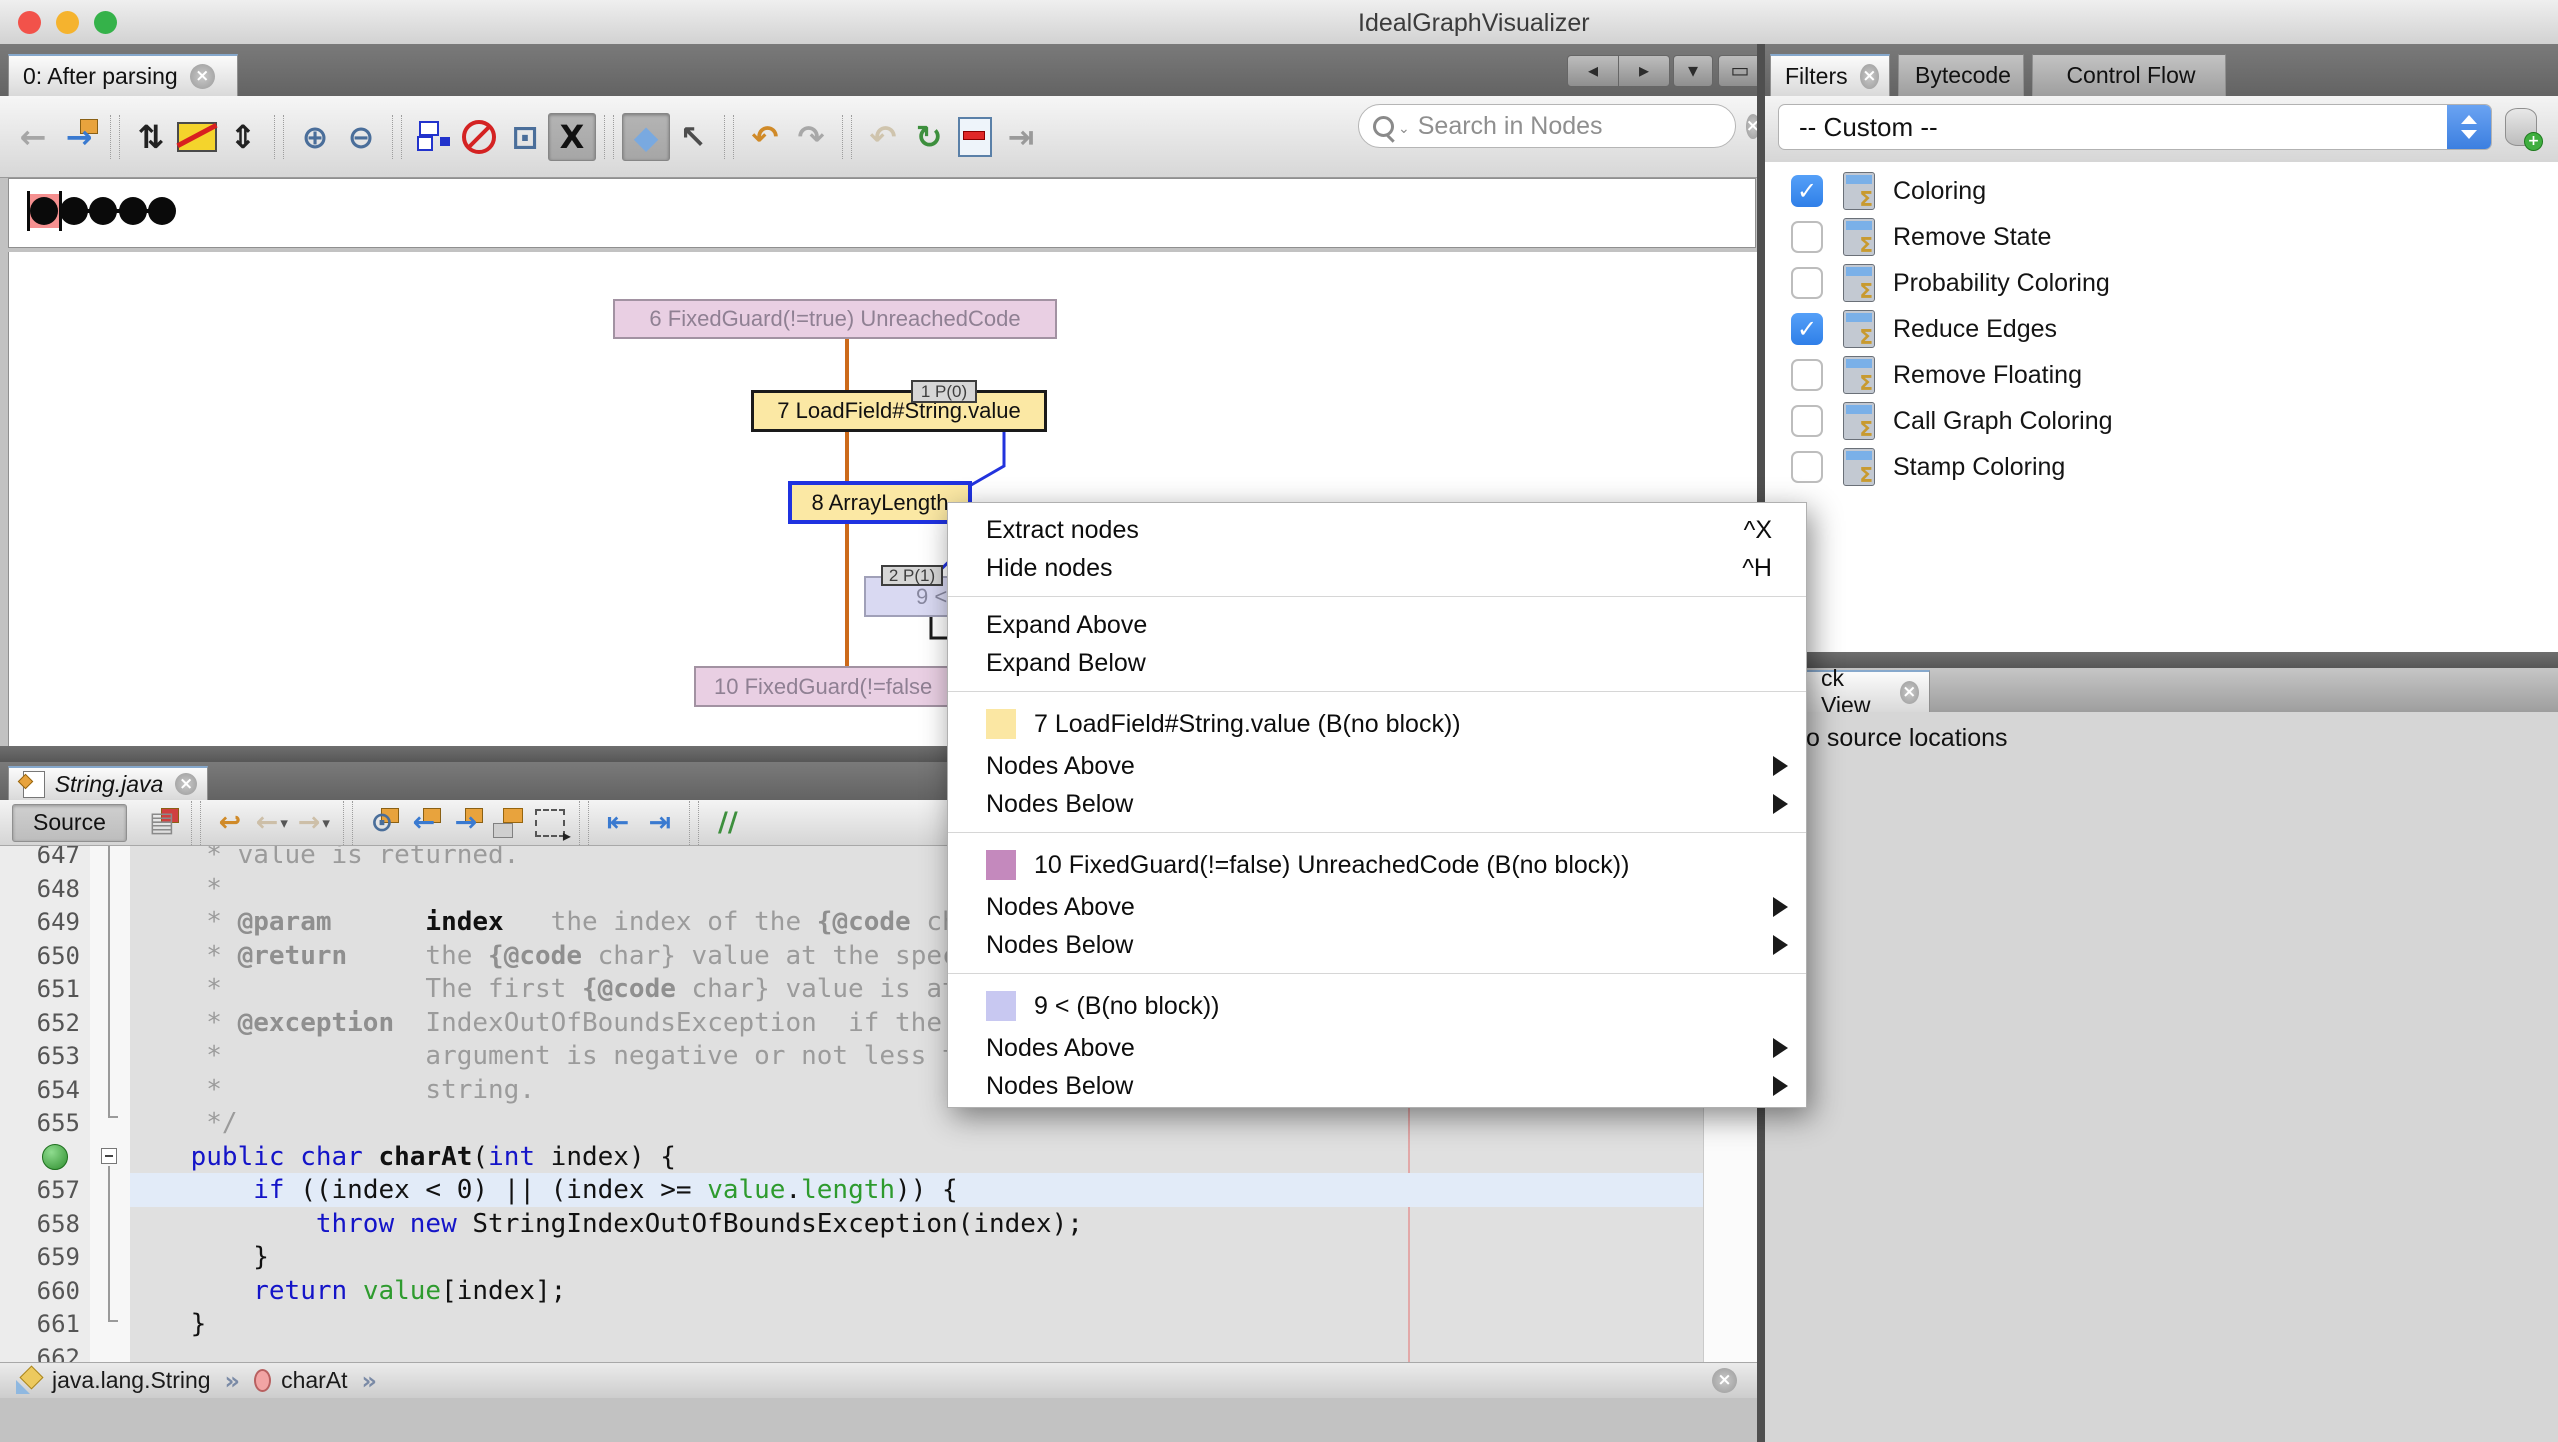  What do you see at coordinates (1377, 568) in the screenshot?
I see `menu-item: Hide nodes ^H` at bounding box center [1377, 568].